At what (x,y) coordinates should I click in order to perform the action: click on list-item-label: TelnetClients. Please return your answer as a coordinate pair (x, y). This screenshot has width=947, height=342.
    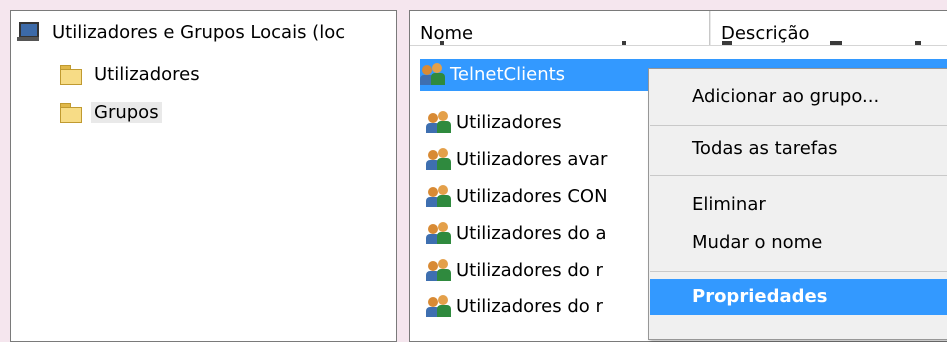
    Looking at the image, I should click on (508, 75).